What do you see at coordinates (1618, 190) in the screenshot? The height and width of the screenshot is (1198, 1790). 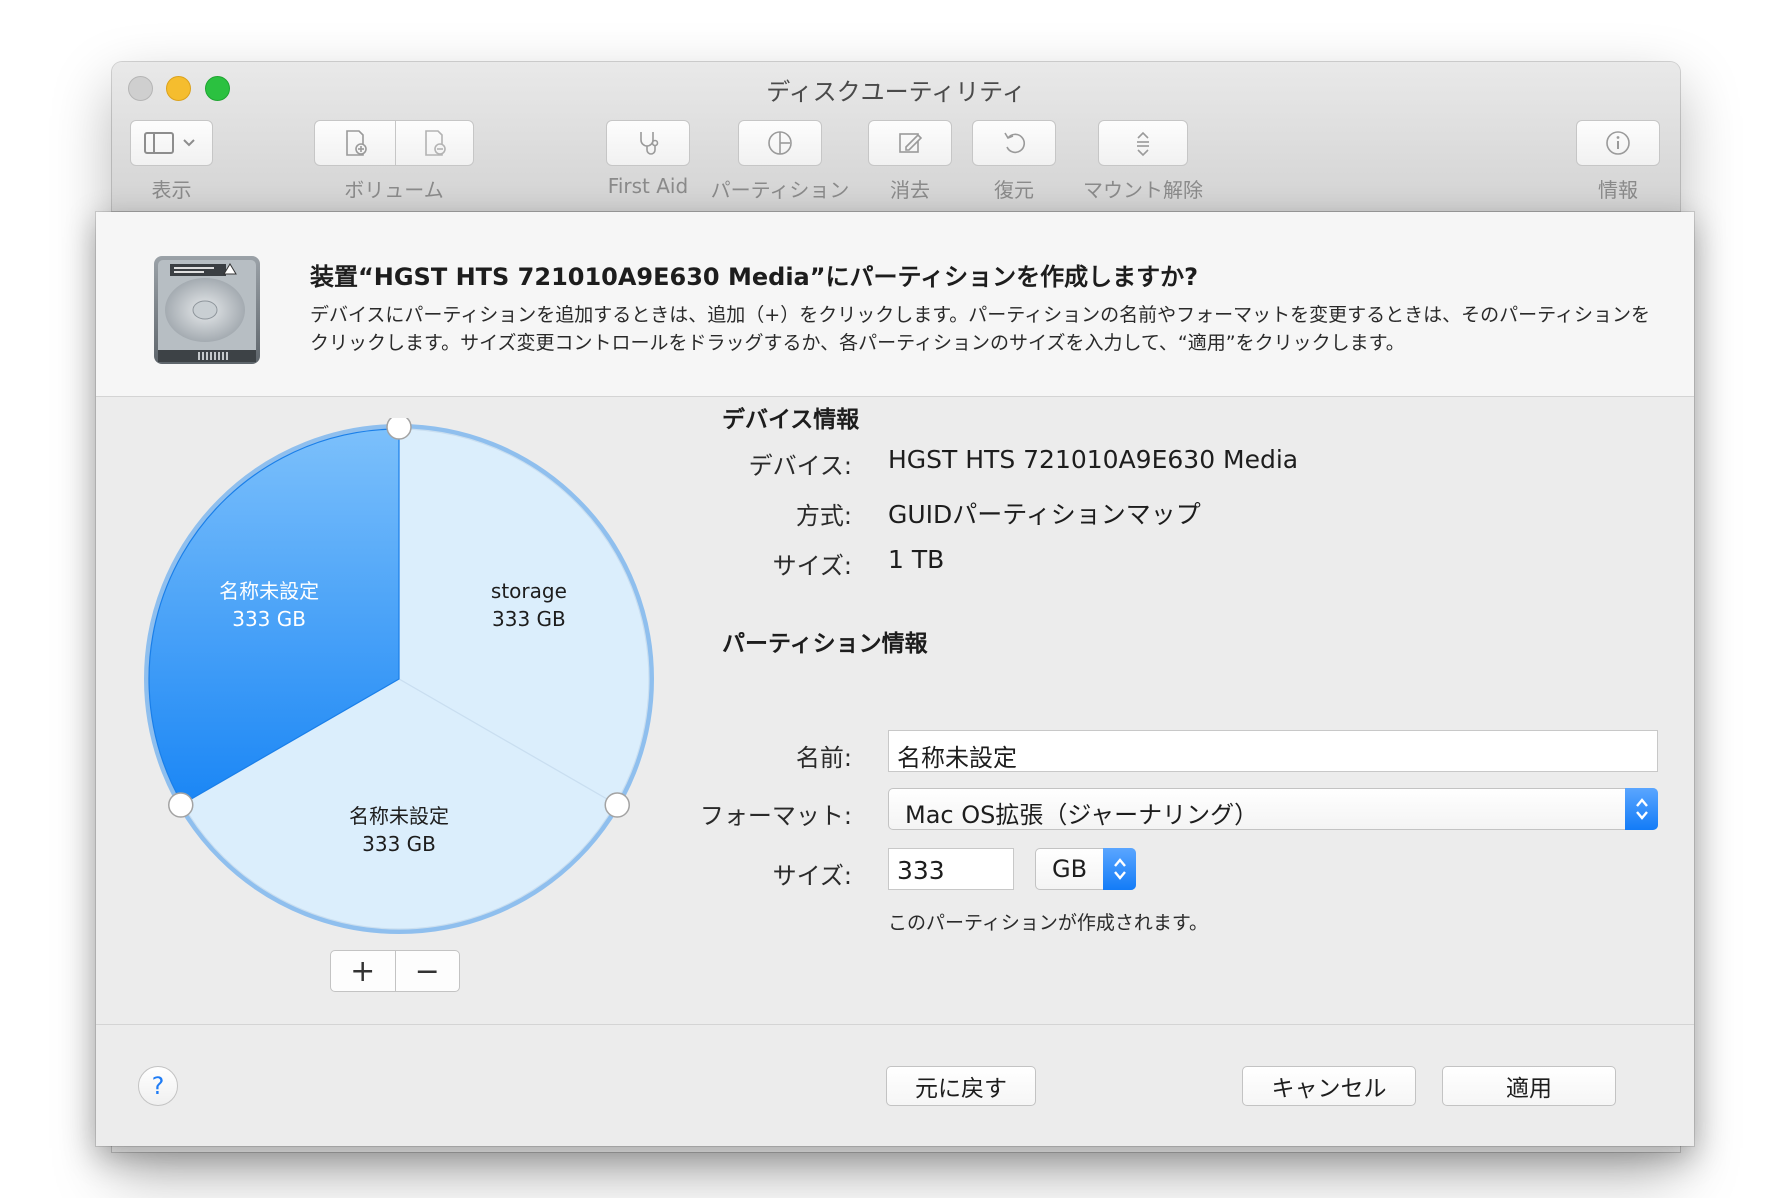 I see `info-label: 情報` at bounding box center [1618, 190].